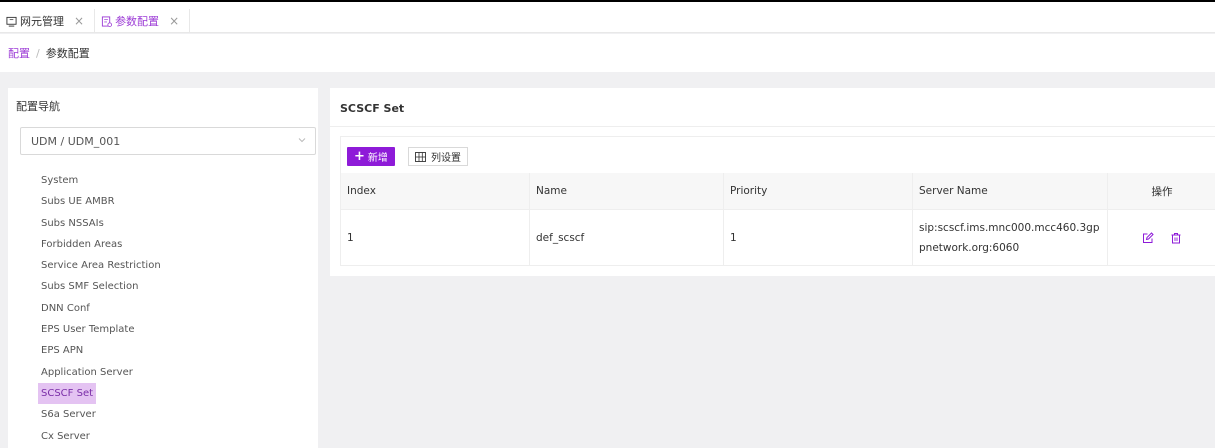 This screenshot has width=1215, height=448. What do you see at coordinates (42, 21) in the screenshot?
I see `tab-label: 网元管理` at bounding box center [42, 21].